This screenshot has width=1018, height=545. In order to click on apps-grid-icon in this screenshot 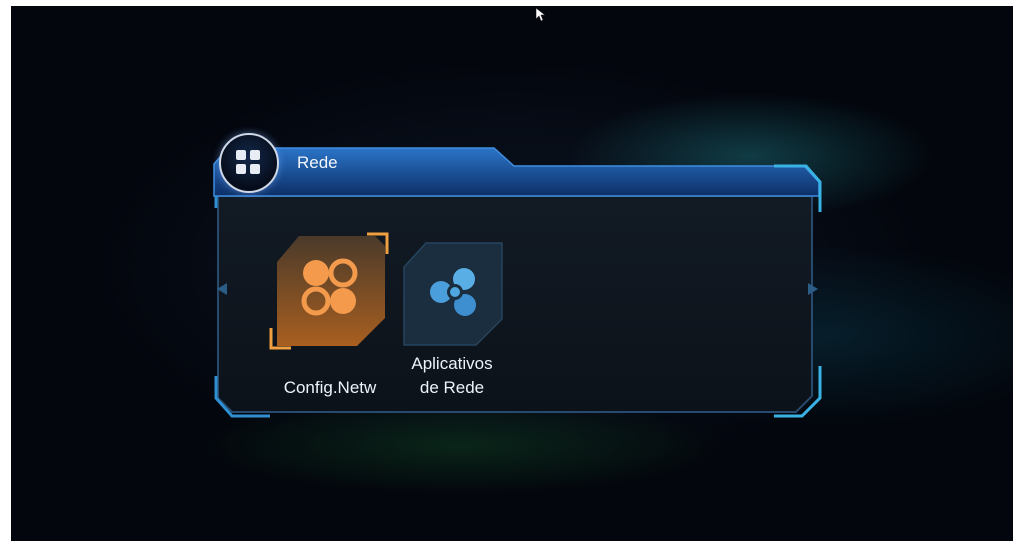, I will do `click(249, 163)`.